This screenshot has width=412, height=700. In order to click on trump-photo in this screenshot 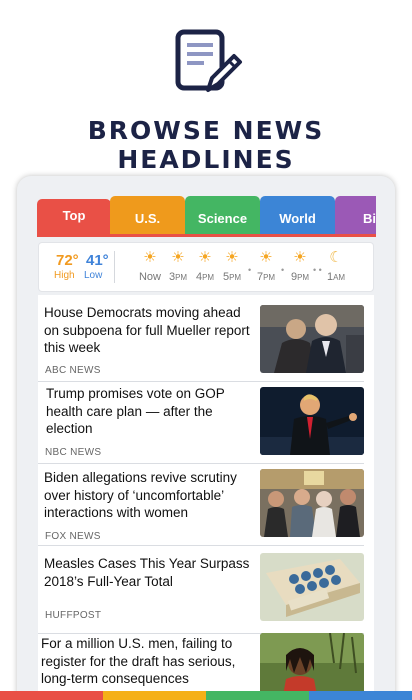, I will do `click(312, 421)`.